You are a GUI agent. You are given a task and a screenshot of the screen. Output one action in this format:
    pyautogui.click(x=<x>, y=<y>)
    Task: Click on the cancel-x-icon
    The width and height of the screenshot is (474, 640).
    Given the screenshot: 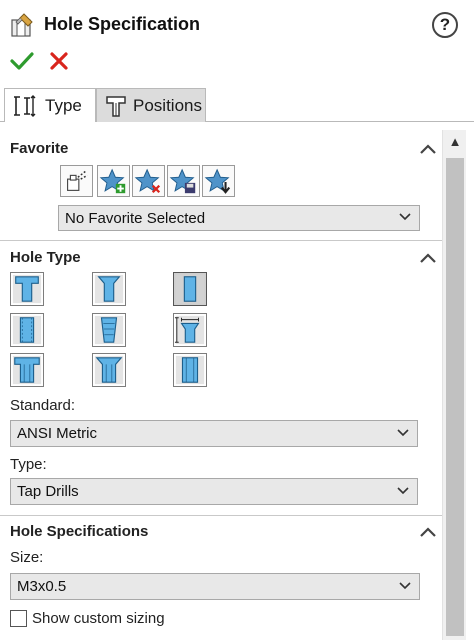 What is the action you would take?
    pyautogui.click(x=59, y=61)
    